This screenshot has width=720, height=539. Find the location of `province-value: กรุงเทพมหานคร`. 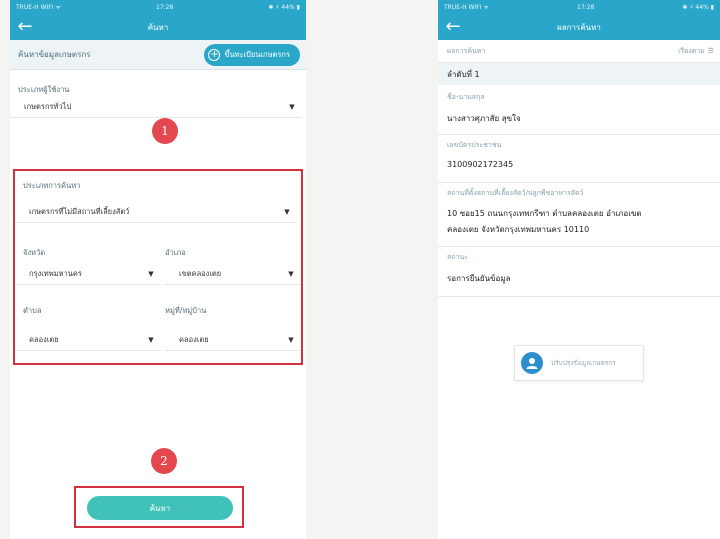

province-value: กรุงเทพมหานคร is located at coordinates (55, 273).